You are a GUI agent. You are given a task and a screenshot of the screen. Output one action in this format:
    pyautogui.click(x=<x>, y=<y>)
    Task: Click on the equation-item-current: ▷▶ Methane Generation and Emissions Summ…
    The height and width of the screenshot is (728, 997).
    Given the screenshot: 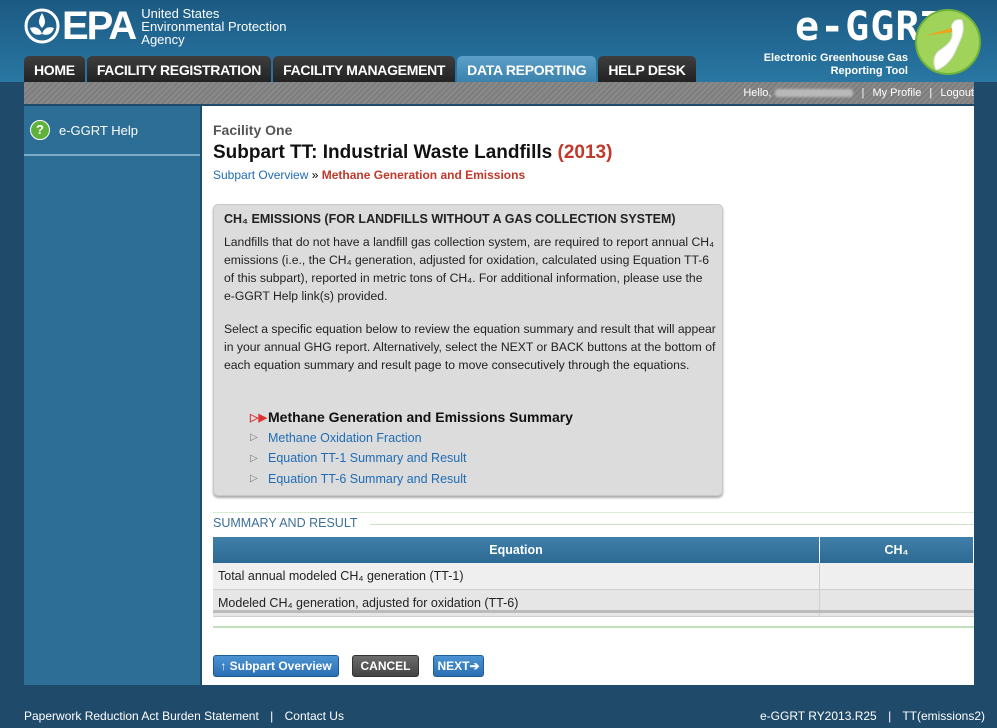 What is the action you would take?
    pyautogui.click(x=411, y=417)
    